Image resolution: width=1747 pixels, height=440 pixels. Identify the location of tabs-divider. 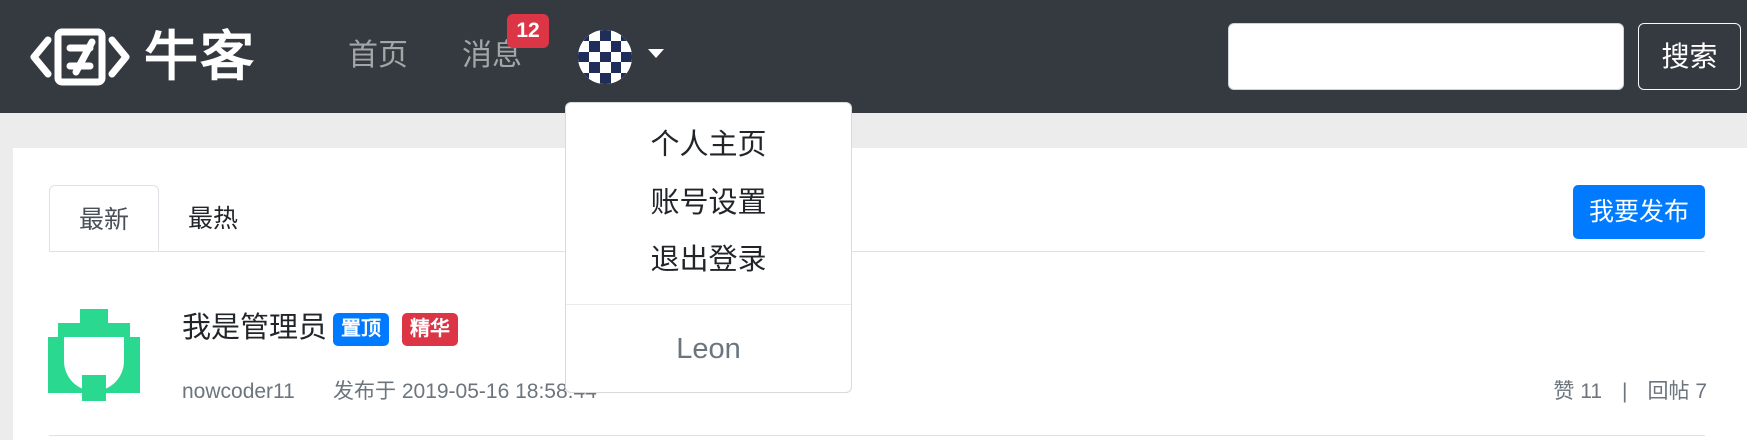
(877, 251).